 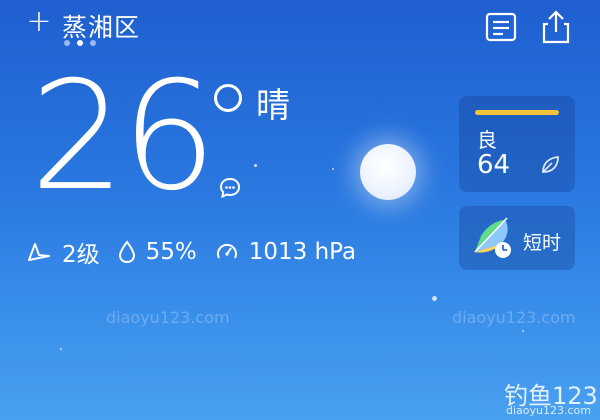 I want to click on aqi-label: 良, so click(x=487, y=140).